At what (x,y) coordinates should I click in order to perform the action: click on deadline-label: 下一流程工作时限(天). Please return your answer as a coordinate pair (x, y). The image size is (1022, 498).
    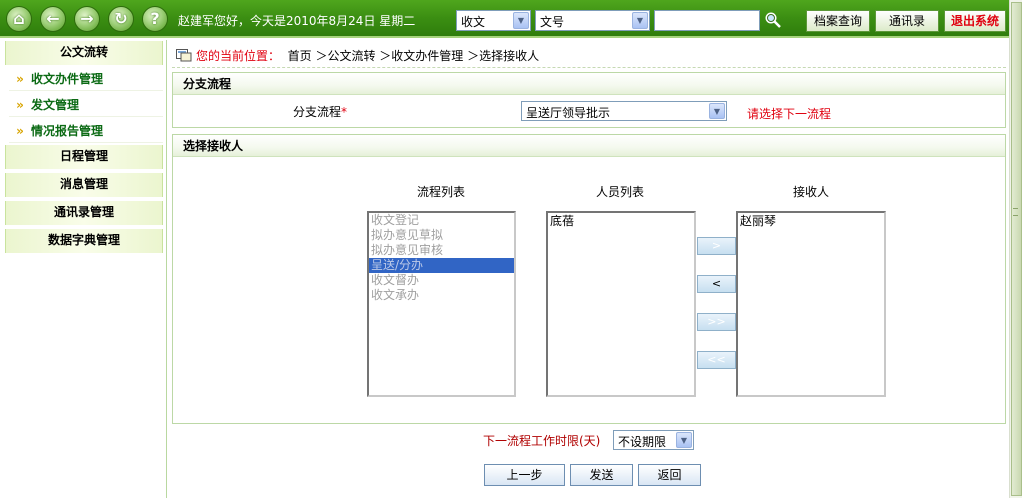
    Looking at the image, I should click on (542, 441).